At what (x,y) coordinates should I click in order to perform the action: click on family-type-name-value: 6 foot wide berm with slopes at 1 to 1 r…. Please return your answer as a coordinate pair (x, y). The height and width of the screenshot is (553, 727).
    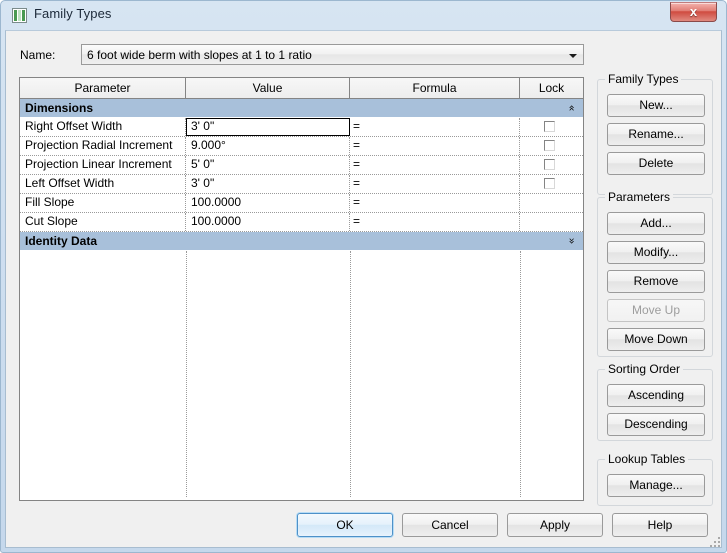
    Looking at the image, I should click on (199, 55).